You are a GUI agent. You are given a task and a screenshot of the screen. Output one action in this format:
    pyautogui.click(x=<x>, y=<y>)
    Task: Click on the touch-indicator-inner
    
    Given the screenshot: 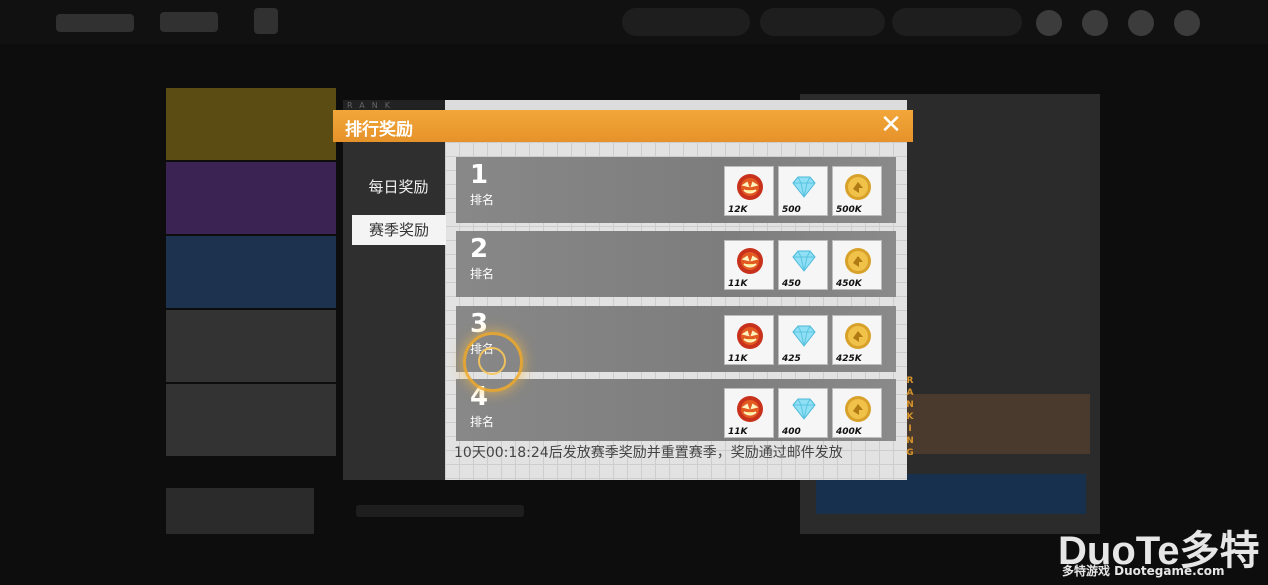 What is the action you would take?
    pyautogui.click(x=492, y=361)
    